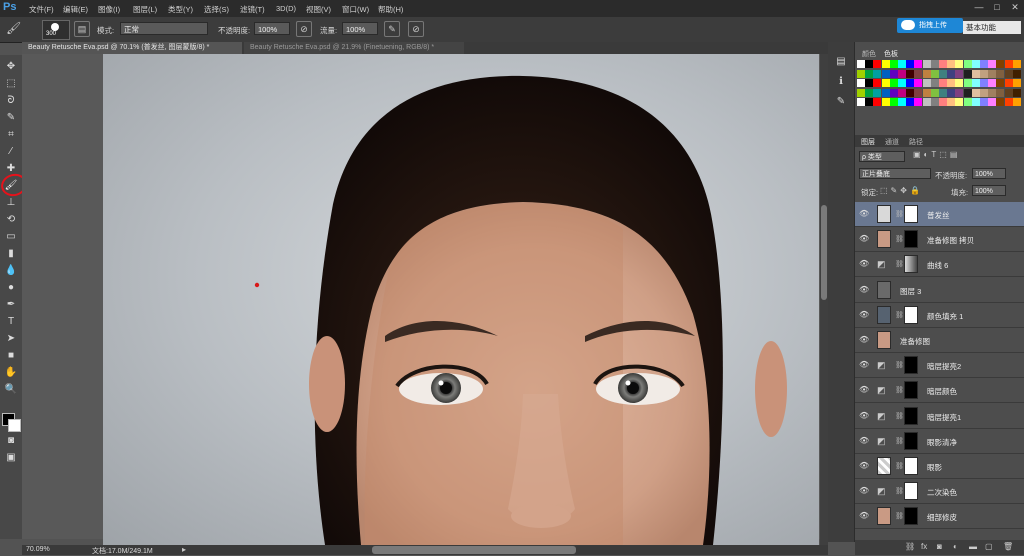 The width and height of the screenshot is (1024, 556). Describe the element at coordinates (939, 416) in the screenshot. I see `layer-row: 👁 ◩ ⛓ 暗层提亮1` at that location.